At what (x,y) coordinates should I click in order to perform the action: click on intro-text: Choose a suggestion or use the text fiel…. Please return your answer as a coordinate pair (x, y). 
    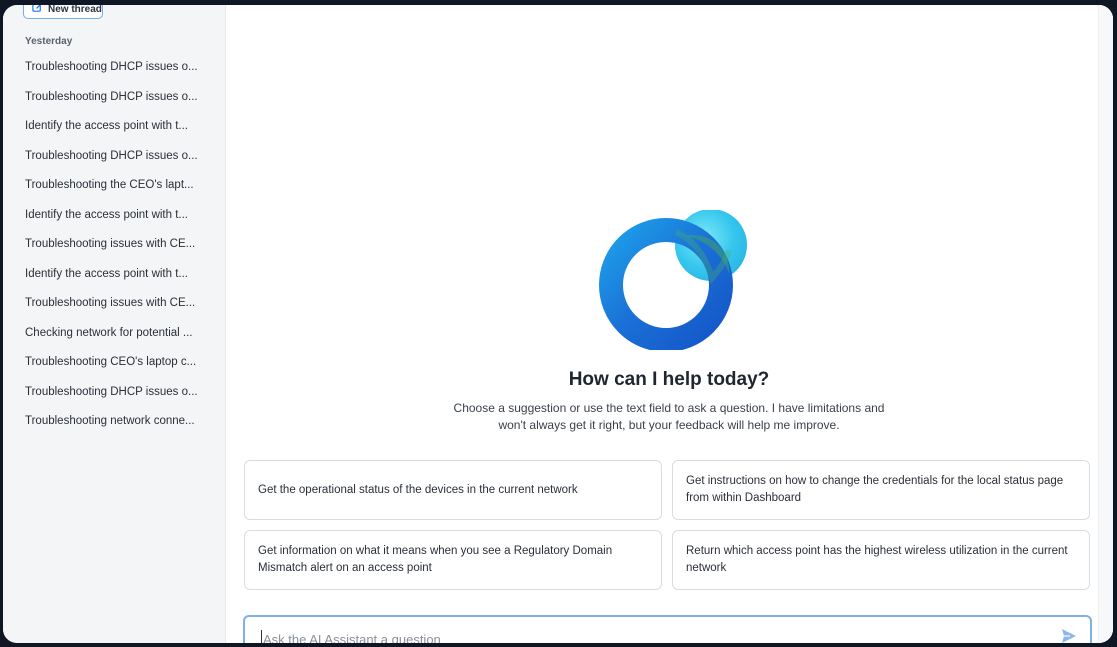
    Looking at the image, I should click on (669, 416).